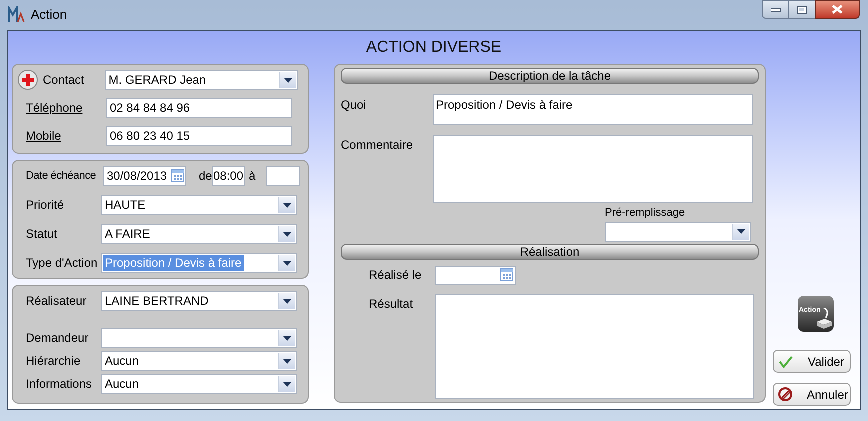  I want to click on checkmark-icon, so click(786, 361).